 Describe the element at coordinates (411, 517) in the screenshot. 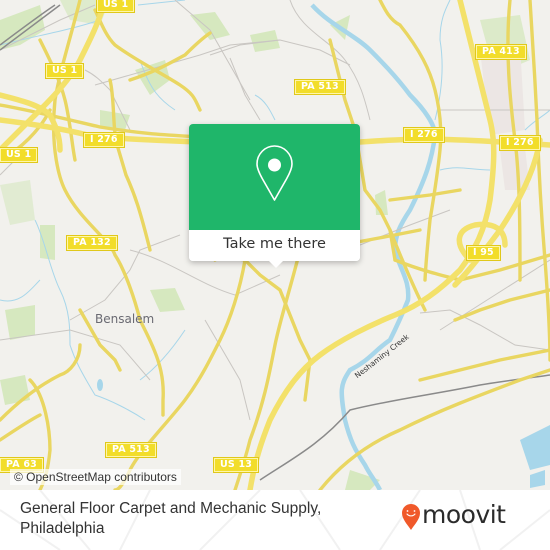

I see `moovit-pin-icon` at that location.